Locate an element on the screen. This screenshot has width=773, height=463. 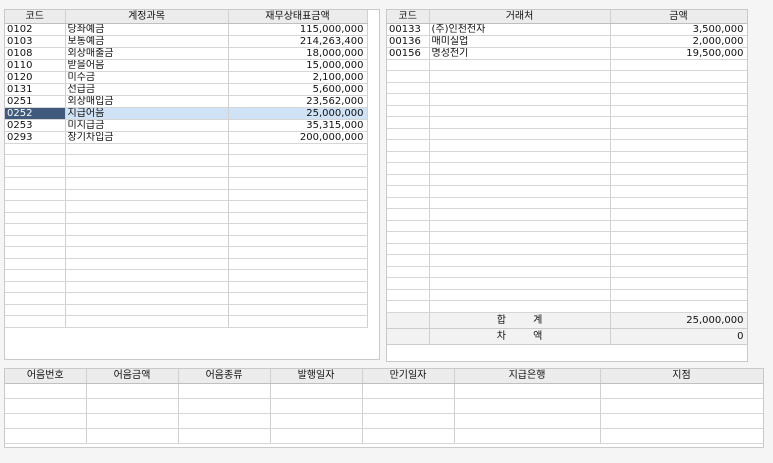
vendor-row: 00133 (주)인천전자 3,500,000 is located at coordinates (567, 29).